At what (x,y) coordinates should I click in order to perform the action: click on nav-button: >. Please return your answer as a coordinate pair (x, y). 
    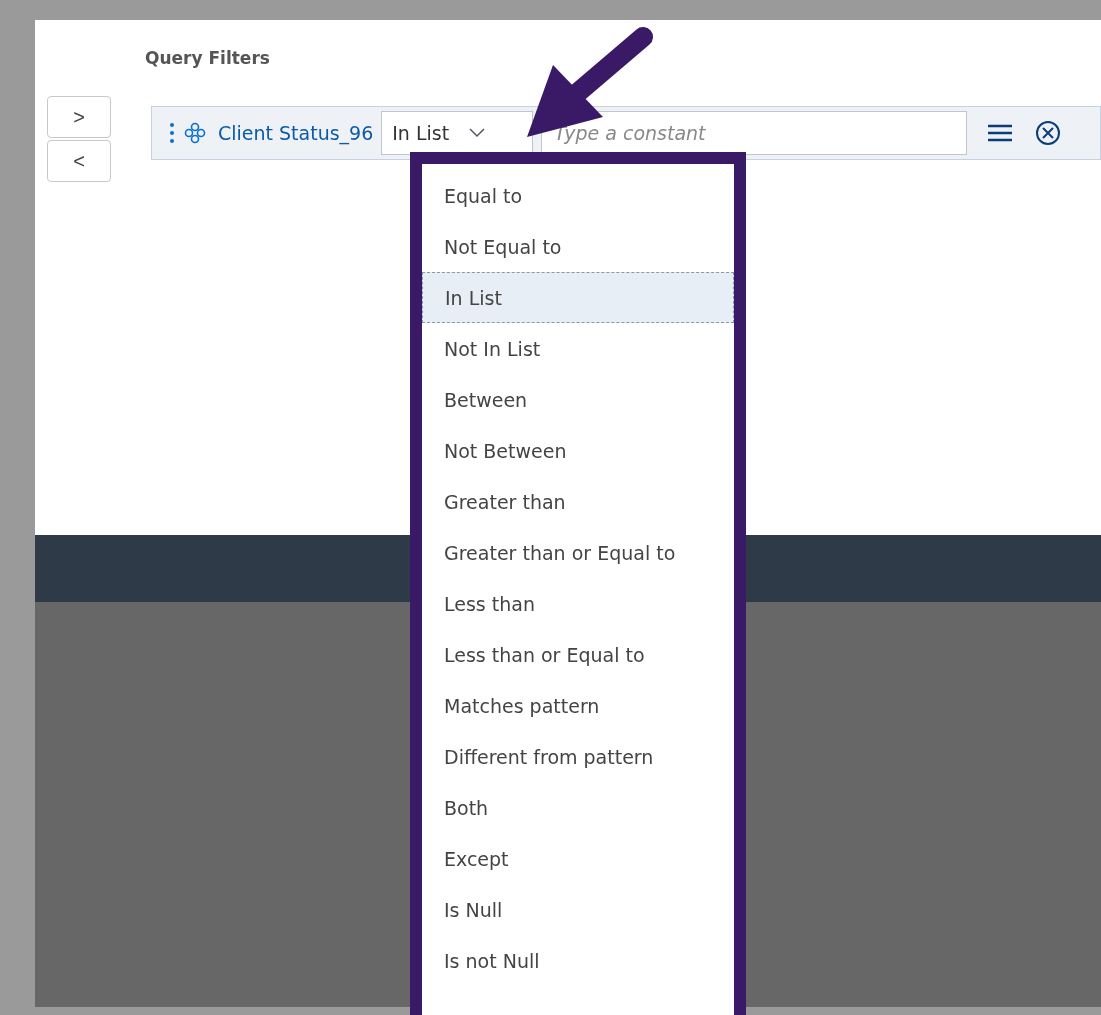
    Looking at the image, I should click on (79, 117).